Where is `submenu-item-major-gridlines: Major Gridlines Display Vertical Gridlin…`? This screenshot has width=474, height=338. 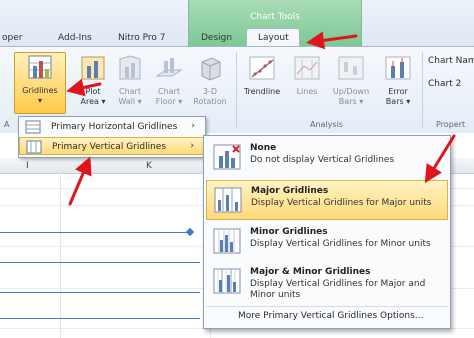
submenu-item-major-gridlines: Major Gridlines Display Vertical Gridlin… is located at coordinates (327, 200).